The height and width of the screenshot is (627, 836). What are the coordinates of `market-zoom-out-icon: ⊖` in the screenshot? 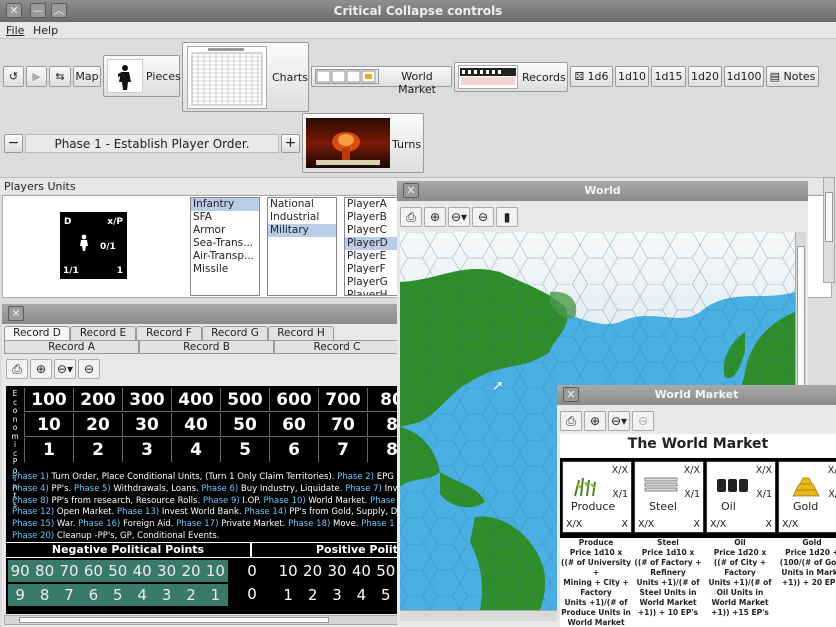 It's located at (643, 421).